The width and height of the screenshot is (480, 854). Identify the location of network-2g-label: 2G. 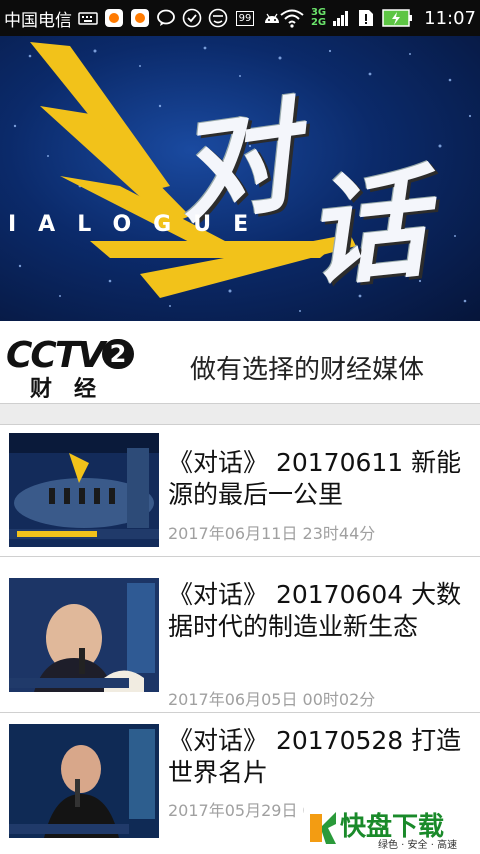
(318, 22).